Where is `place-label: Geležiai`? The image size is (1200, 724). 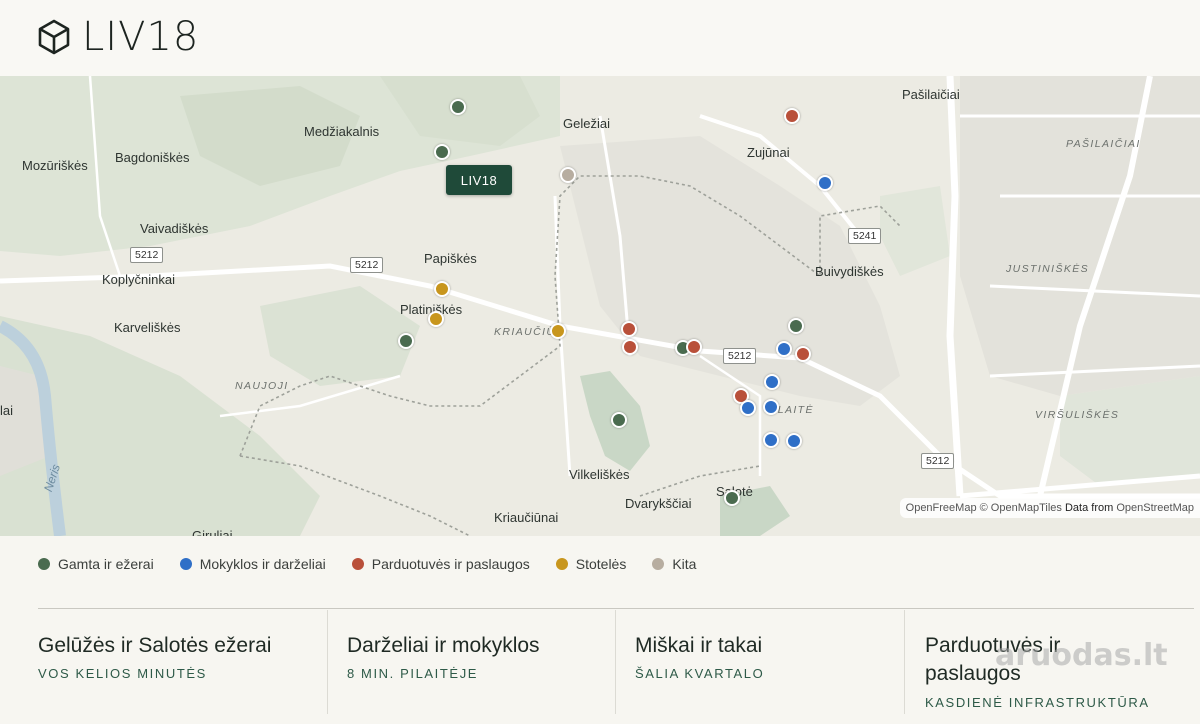 place-label: Geležiai is located at coordinates (586, 123).